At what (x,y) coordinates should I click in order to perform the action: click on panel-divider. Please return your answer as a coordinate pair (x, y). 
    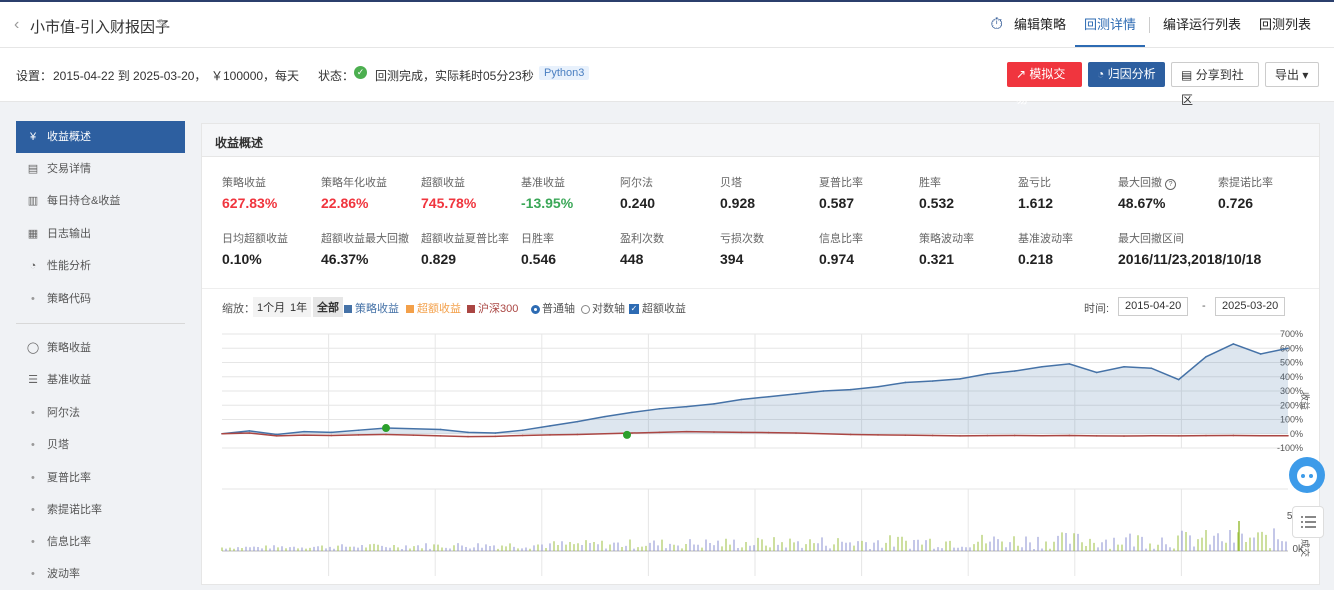
    Looking at the image, I should click on (760, 288).